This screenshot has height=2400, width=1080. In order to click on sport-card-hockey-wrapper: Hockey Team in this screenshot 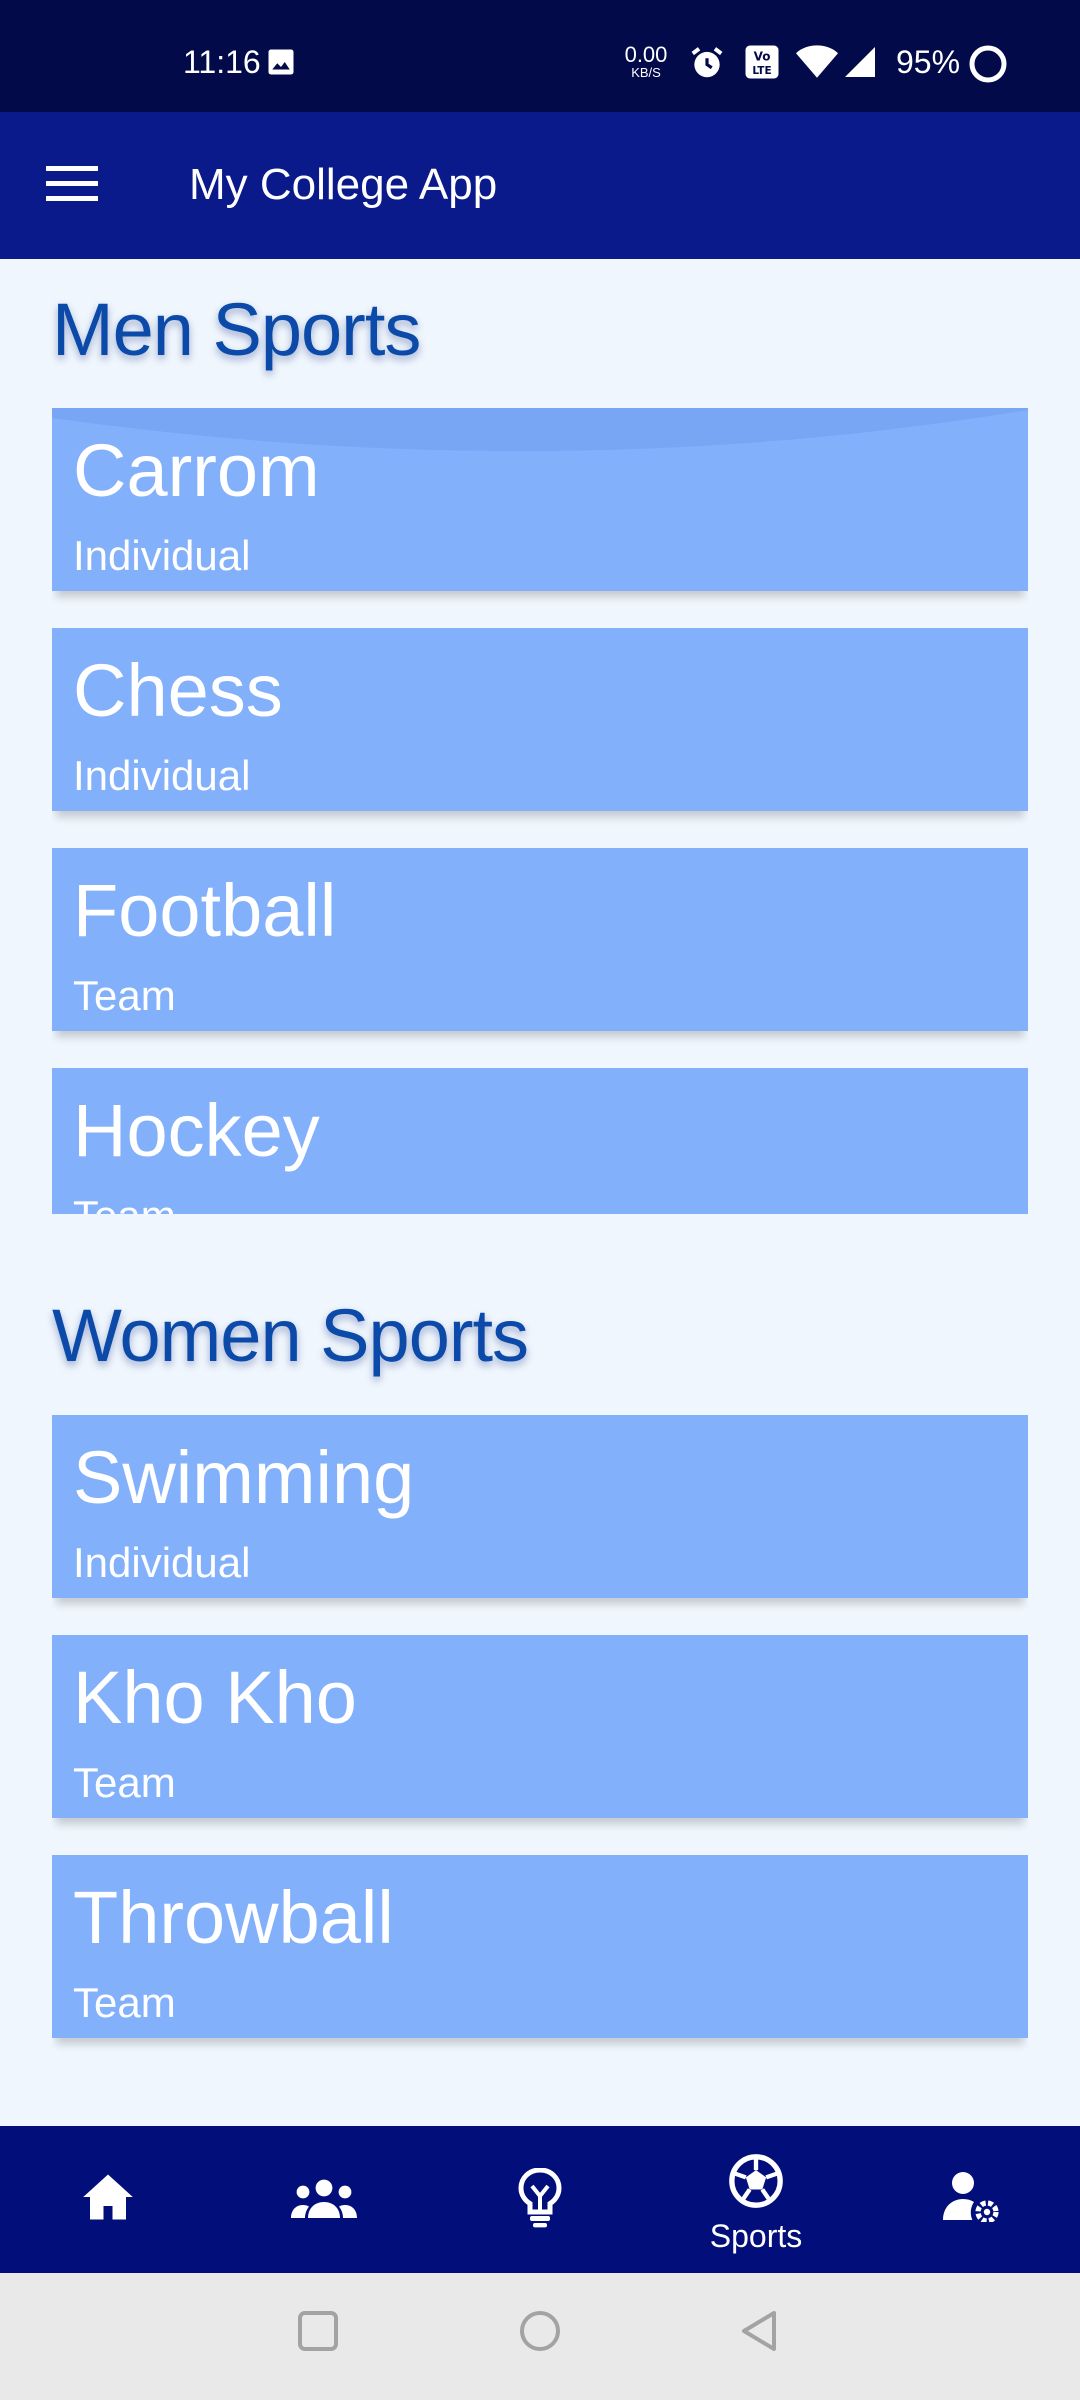, I will do `click(540, 1141)`.